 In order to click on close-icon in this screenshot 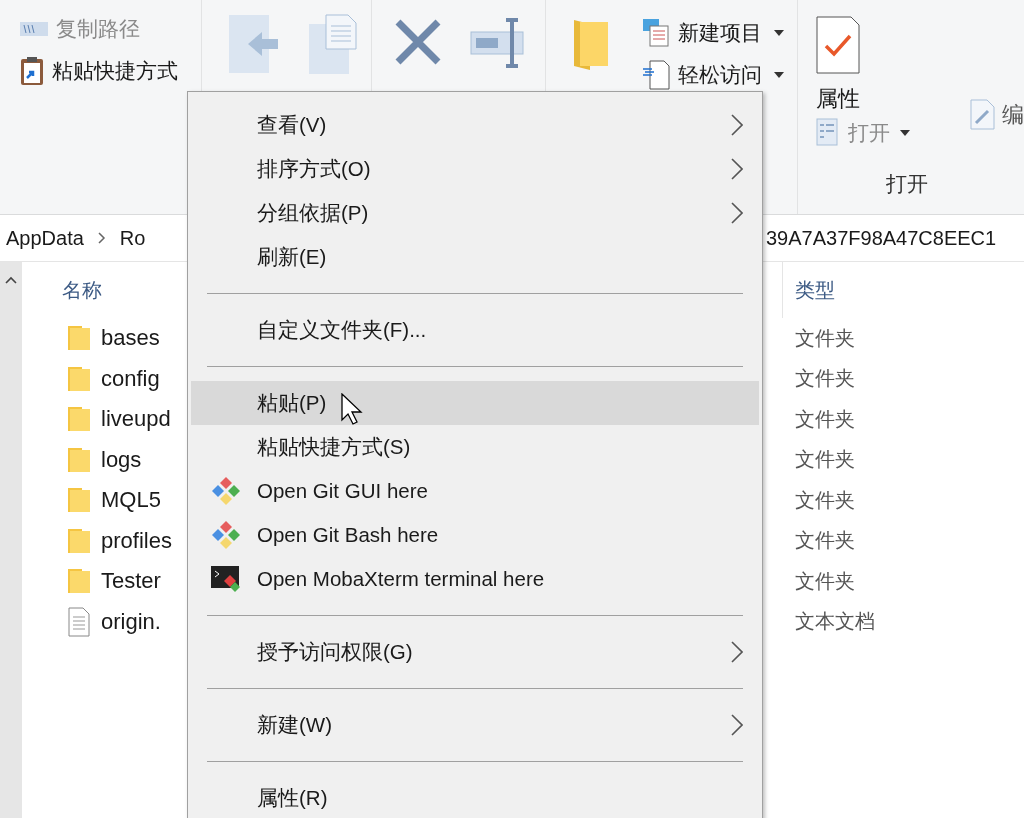, I will do `click(417, 42)`.